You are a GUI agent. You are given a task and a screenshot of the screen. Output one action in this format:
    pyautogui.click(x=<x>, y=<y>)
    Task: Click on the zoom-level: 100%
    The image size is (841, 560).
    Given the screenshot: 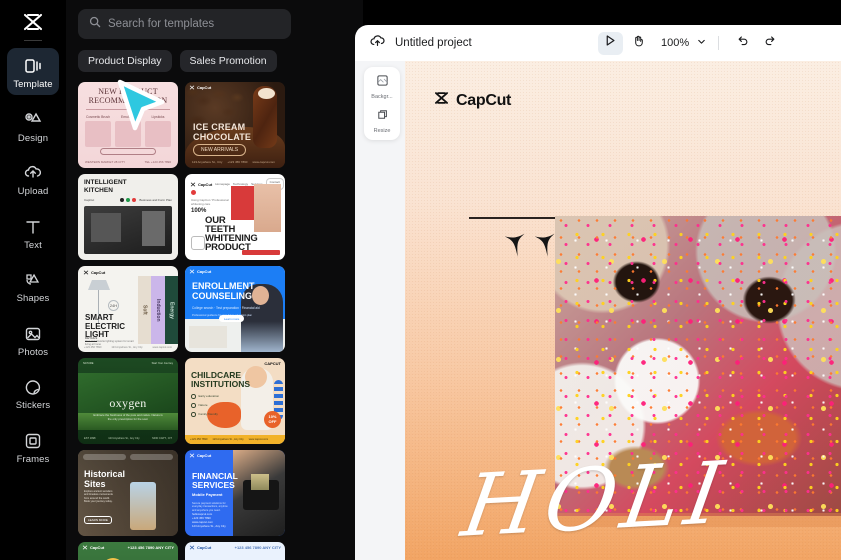 What is the action you would take?
    pyautogui.click(x=675, y=43)
    